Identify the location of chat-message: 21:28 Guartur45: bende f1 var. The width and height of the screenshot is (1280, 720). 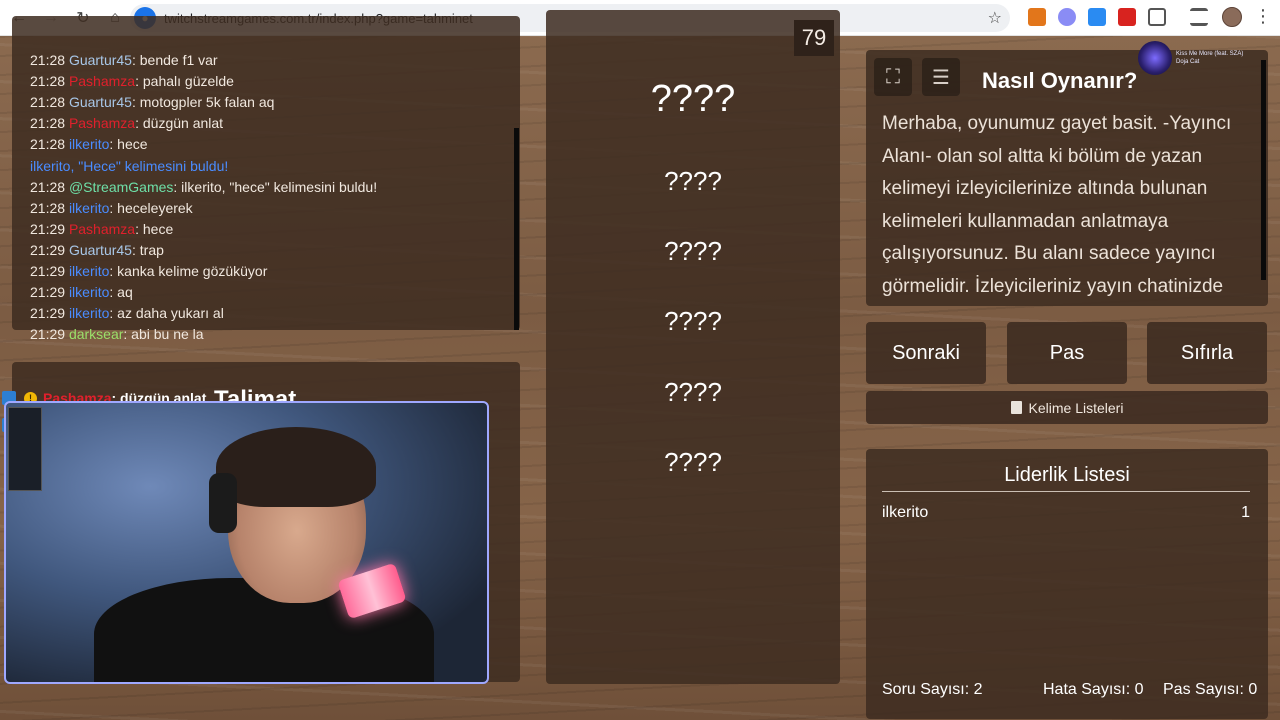
(124, 60).